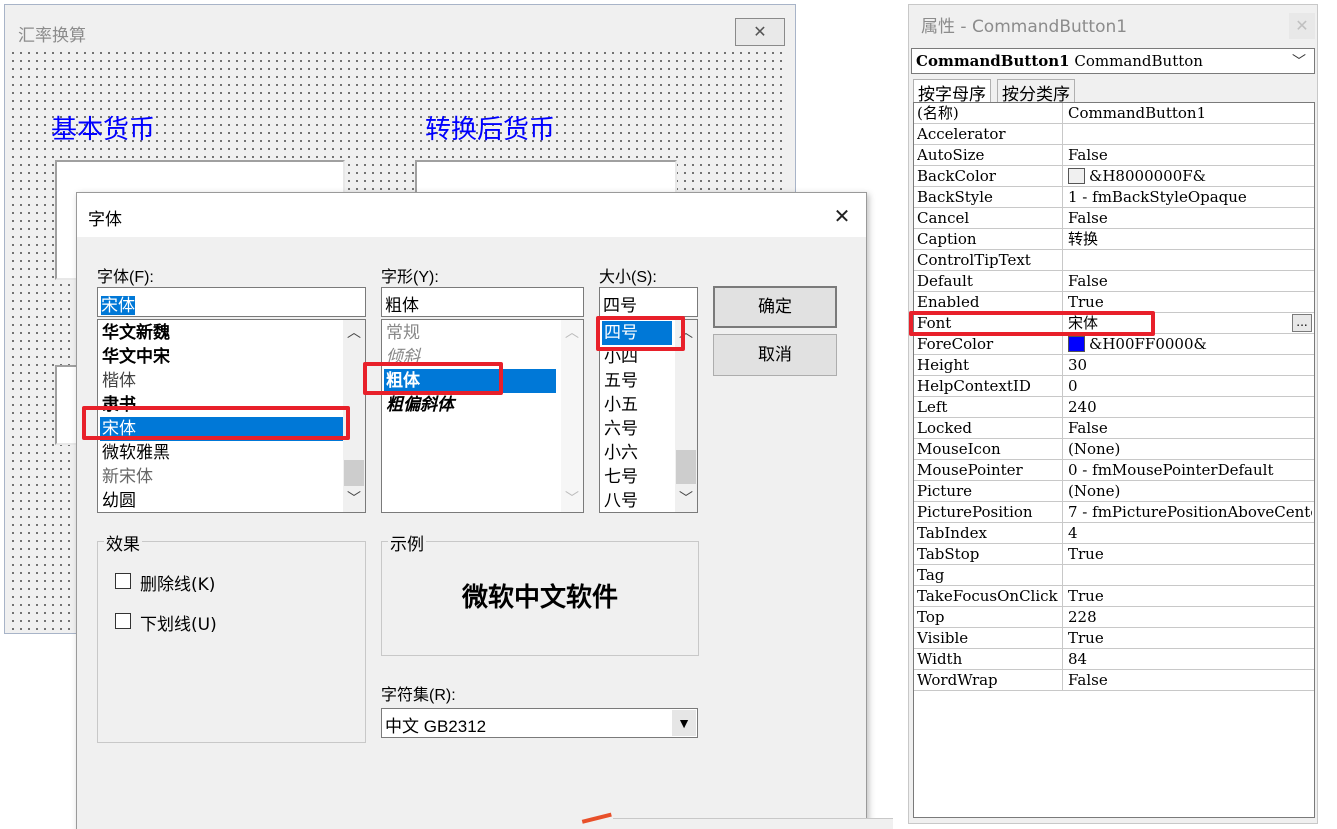 The image size is (1337, 829). Describe the element at coordinates (842, 216) in the screenshot. I see `font-dialog-close-icon: ✕` at that location.